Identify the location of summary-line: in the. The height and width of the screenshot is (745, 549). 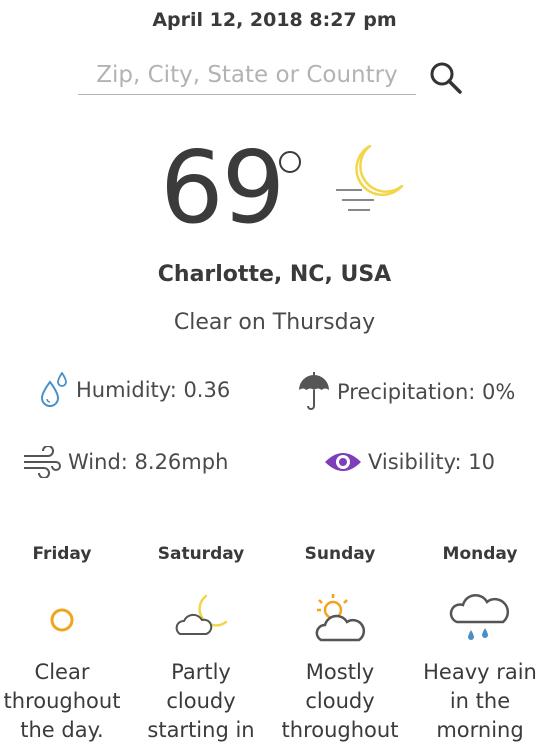
(480, 701).